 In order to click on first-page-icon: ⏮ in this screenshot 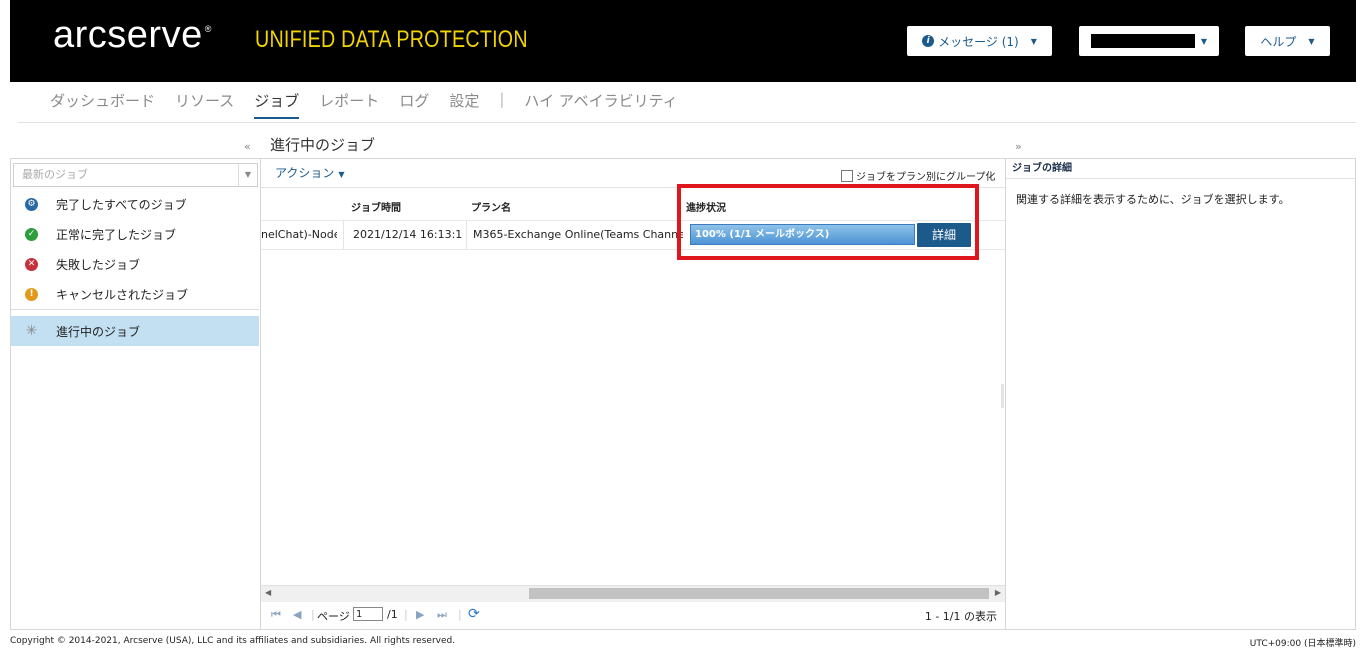, I will do `click(276, 615)`.